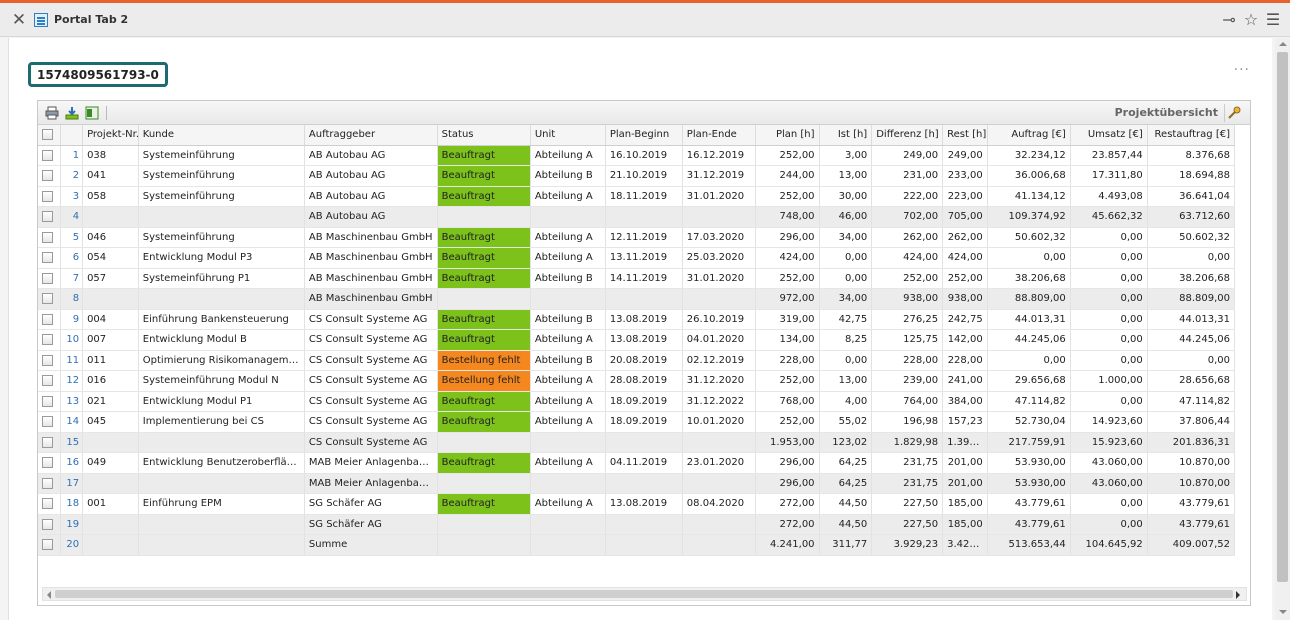 The image size is (1290, 620). I want to click on cell-plan-ende: 23.01.2020, so click(719, 463).